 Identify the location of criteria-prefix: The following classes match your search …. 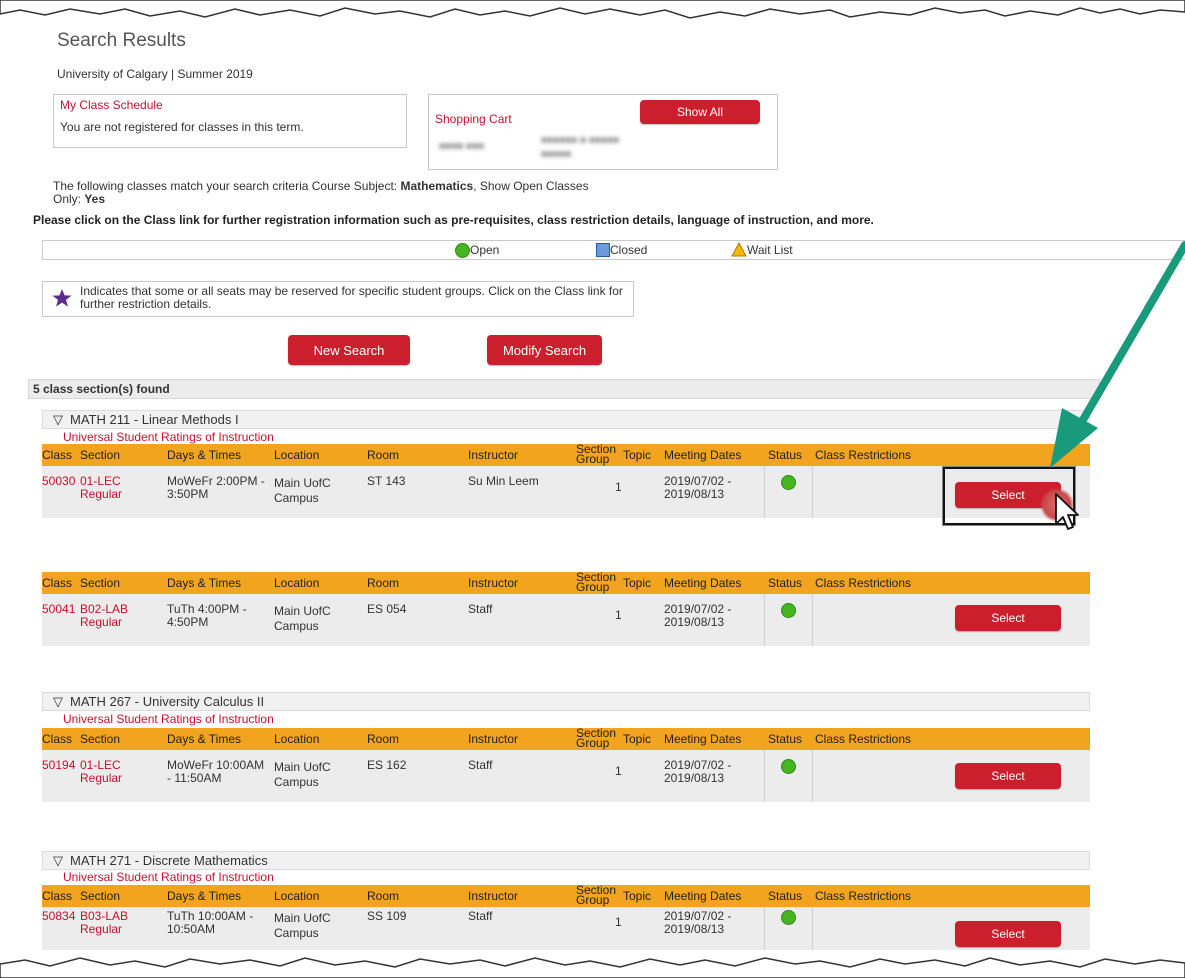
(227, 186).